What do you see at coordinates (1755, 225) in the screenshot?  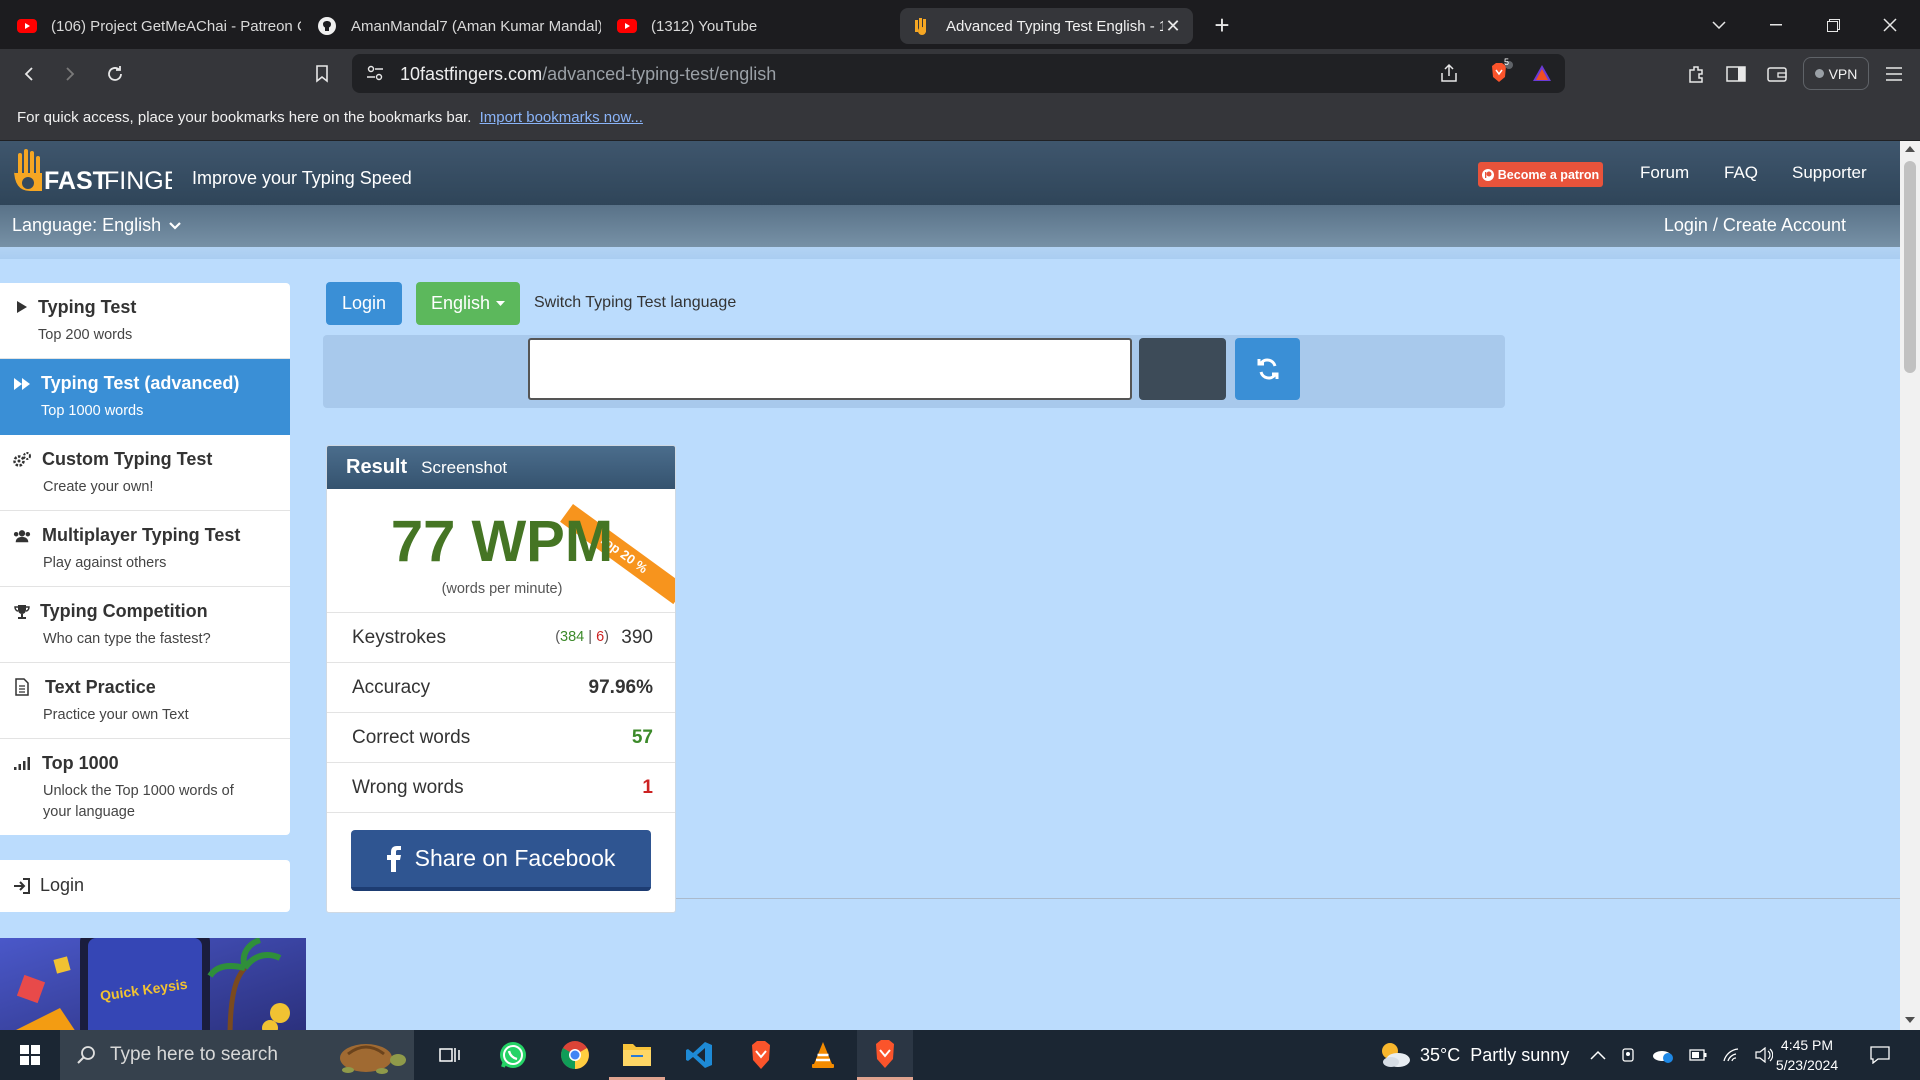 I see `login-create-account-link: Login / Create Account` at bounding box center [1755, 225].